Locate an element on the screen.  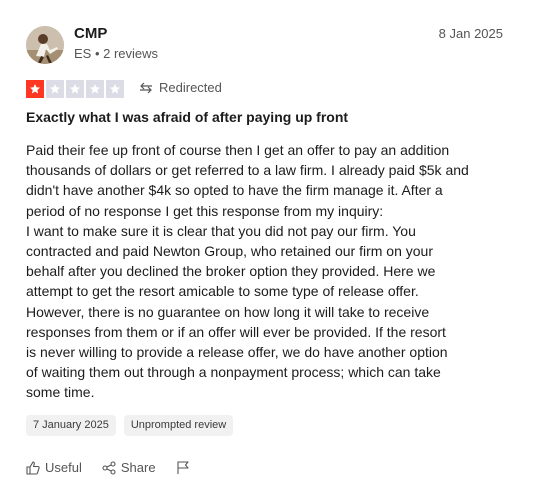
thumbs-up-icon is located at coordinates (33, 467).